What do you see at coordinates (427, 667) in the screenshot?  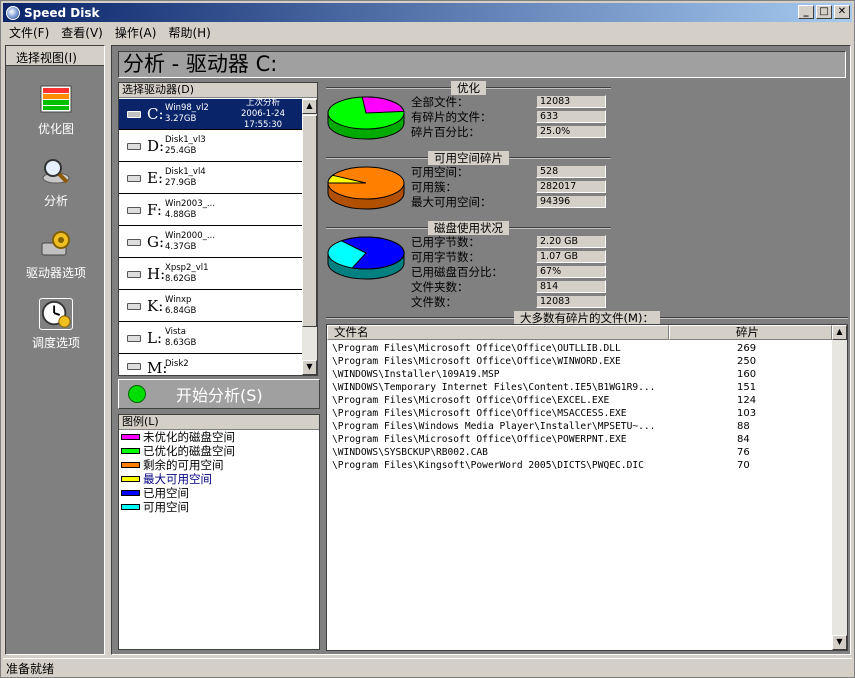 I see `status-bar: 准备就绪` at bounding box center [427, 667].